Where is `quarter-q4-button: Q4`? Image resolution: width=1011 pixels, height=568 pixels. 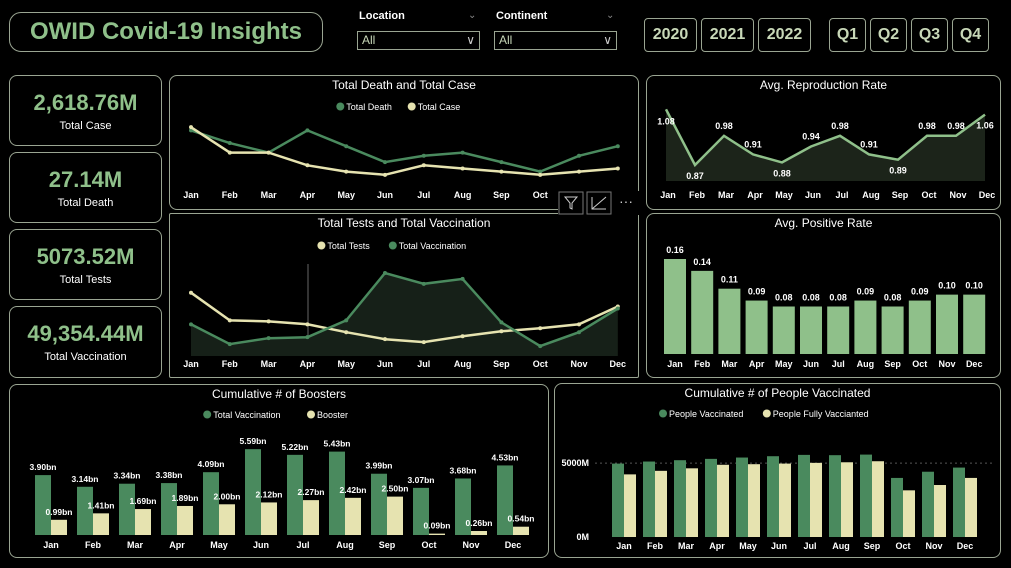 quarter-q4-button: Q4 is located at coordinates (970, 35).